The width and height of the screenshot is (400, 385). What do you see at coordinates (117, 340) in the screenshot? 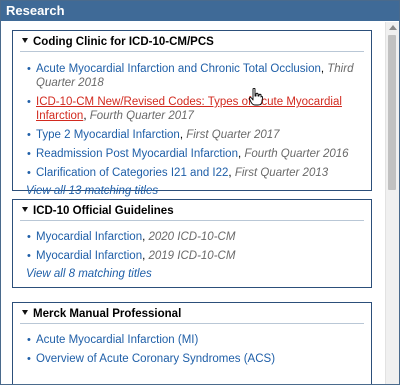
I see `result-link: Acute Myocardial Infarction (MI)` at bounding box center [117, 340].